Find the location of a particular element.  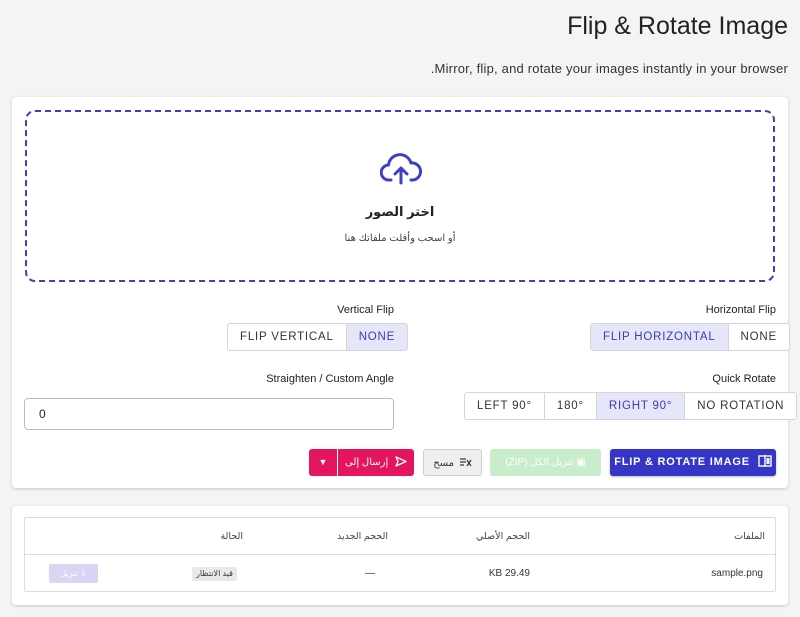

row-download-label: تنزيل is located at coordinates (69, 573).